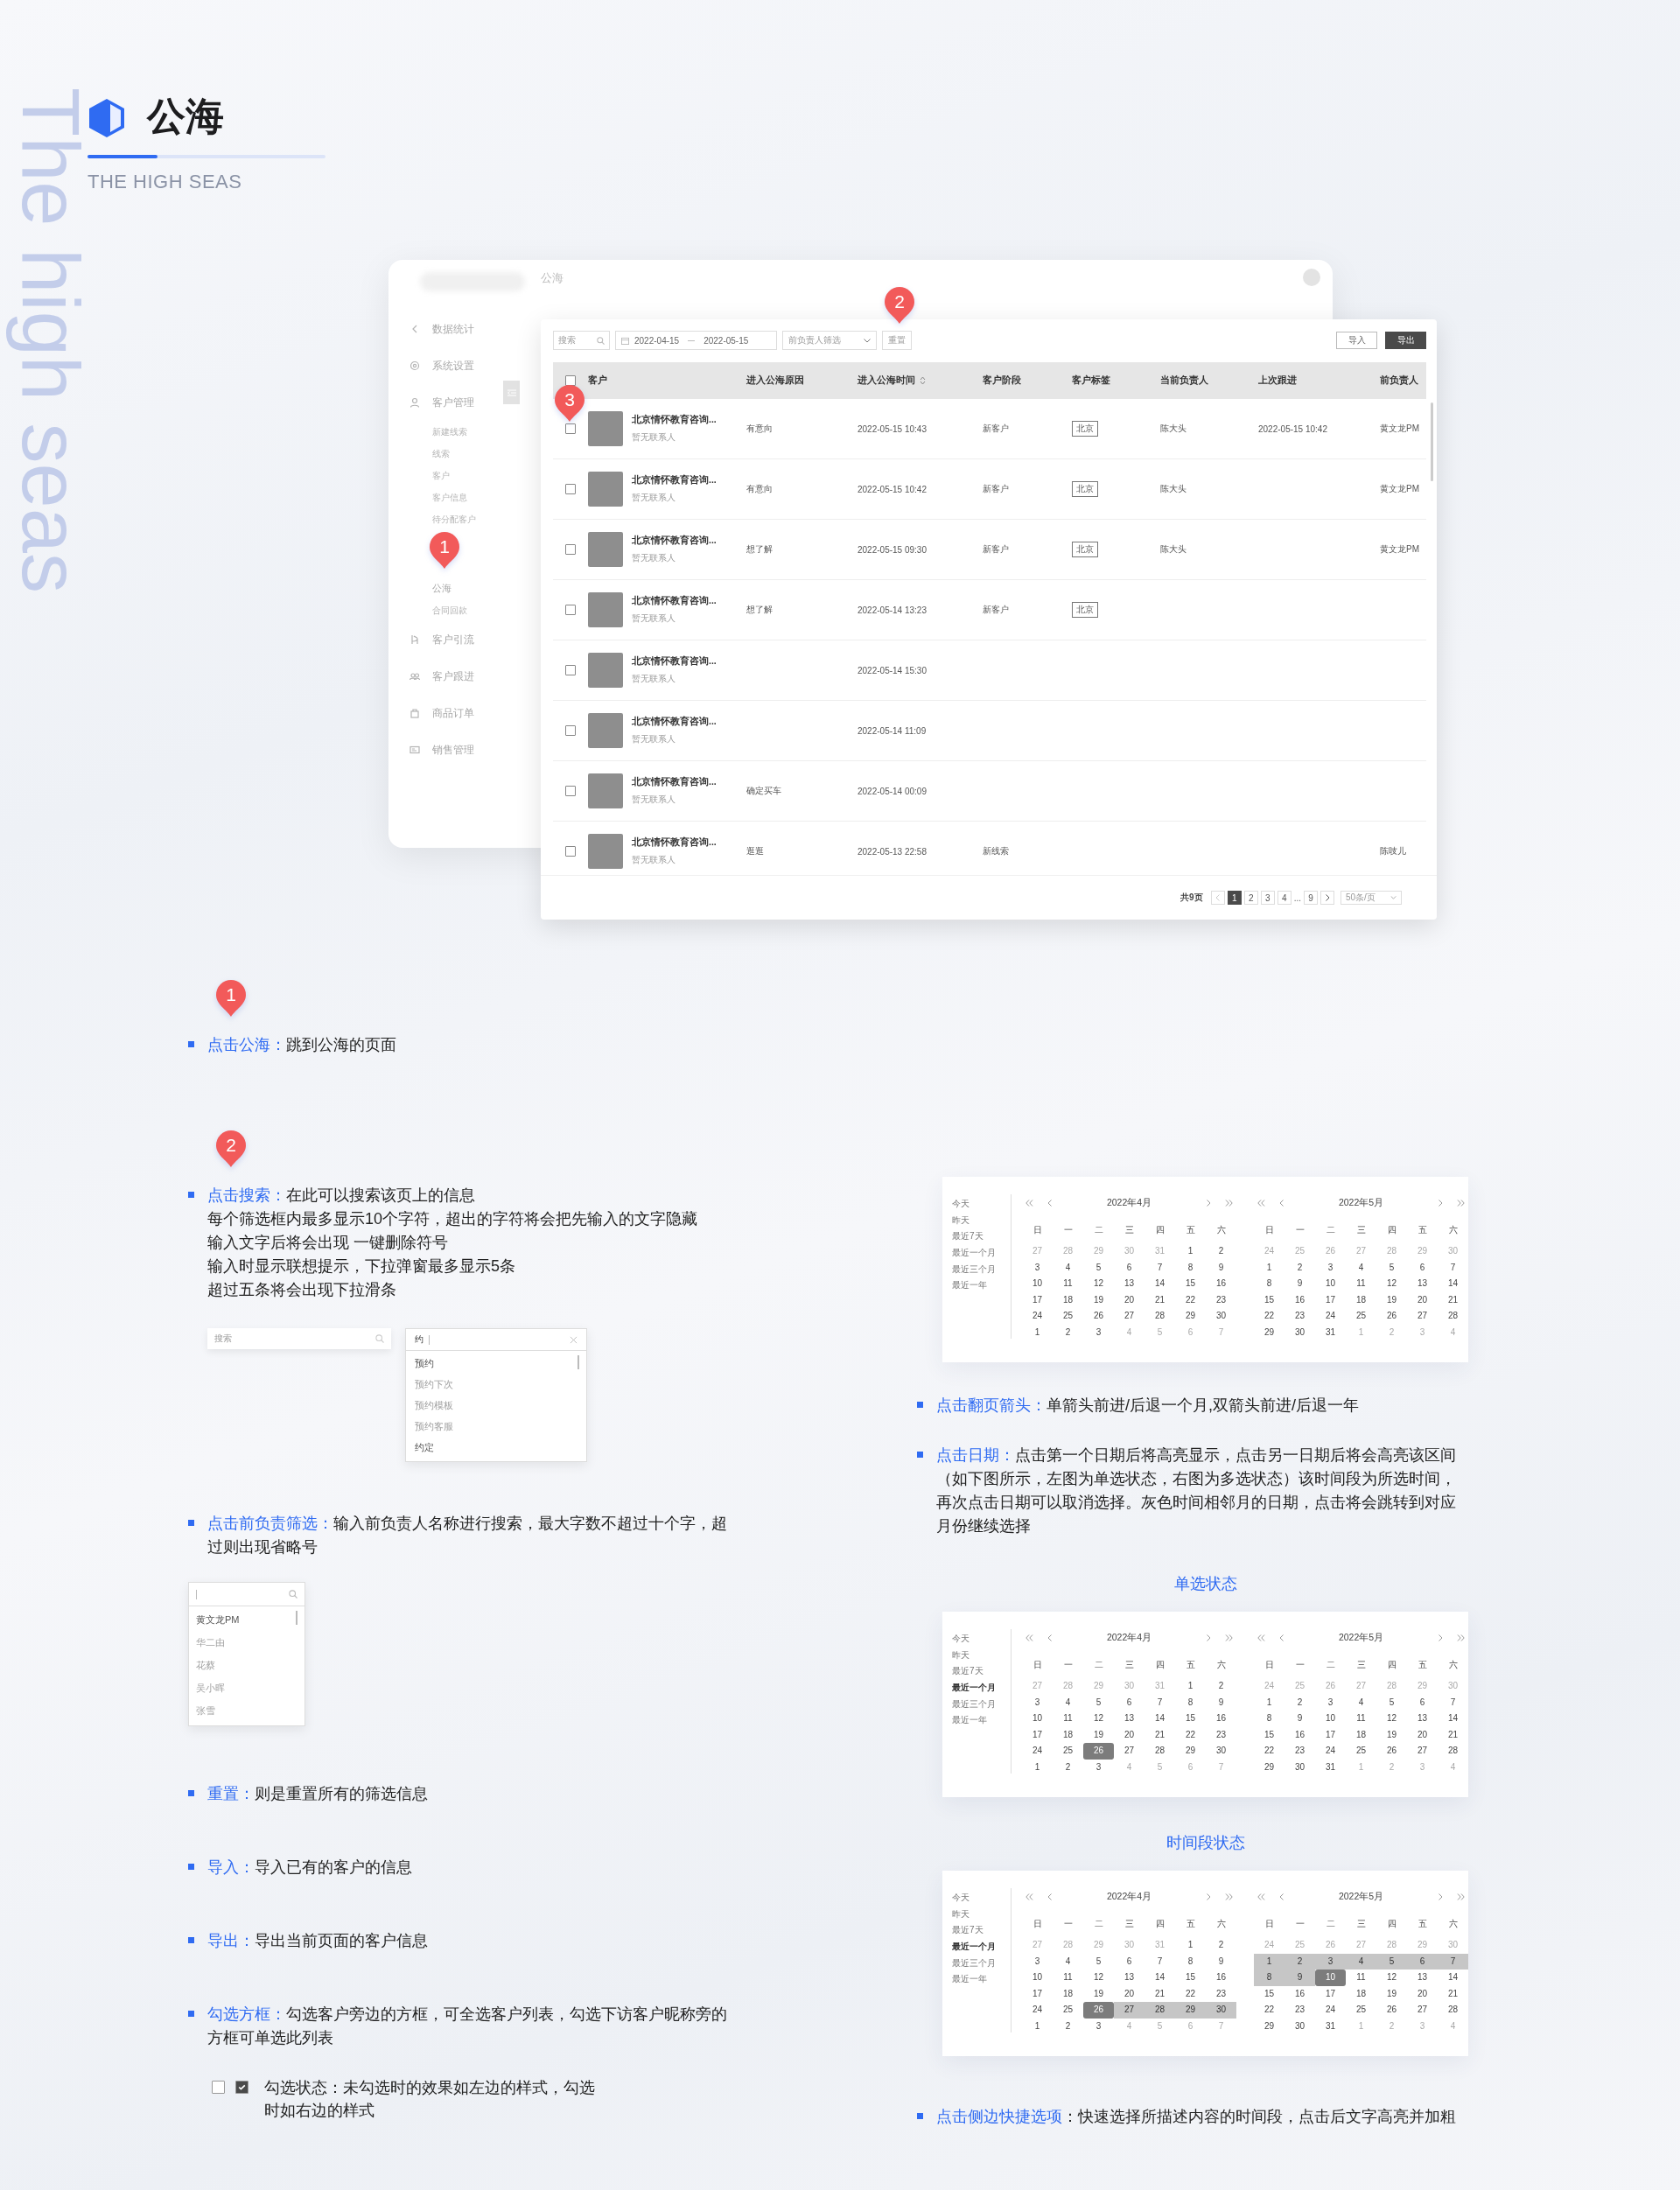 The width and height of the screenshot is (1680, 2190). Describe the element at coordinates (1261, 1637) in the screenshot. I see `double-chevron-left-icon` at that location.